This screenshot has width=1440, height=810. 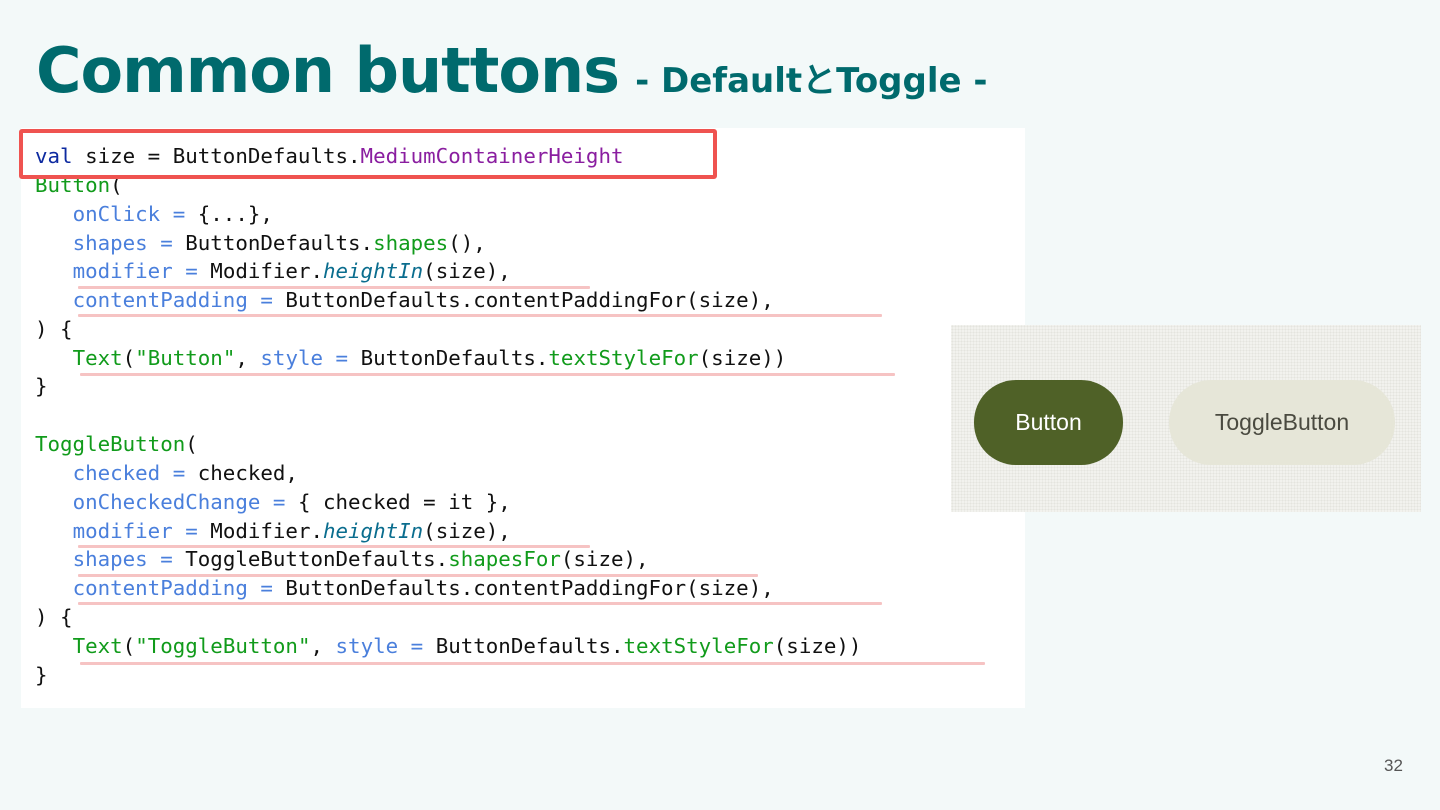 I want to click on button-preview: Button ToggleButton, so click(x=1186, y=418).